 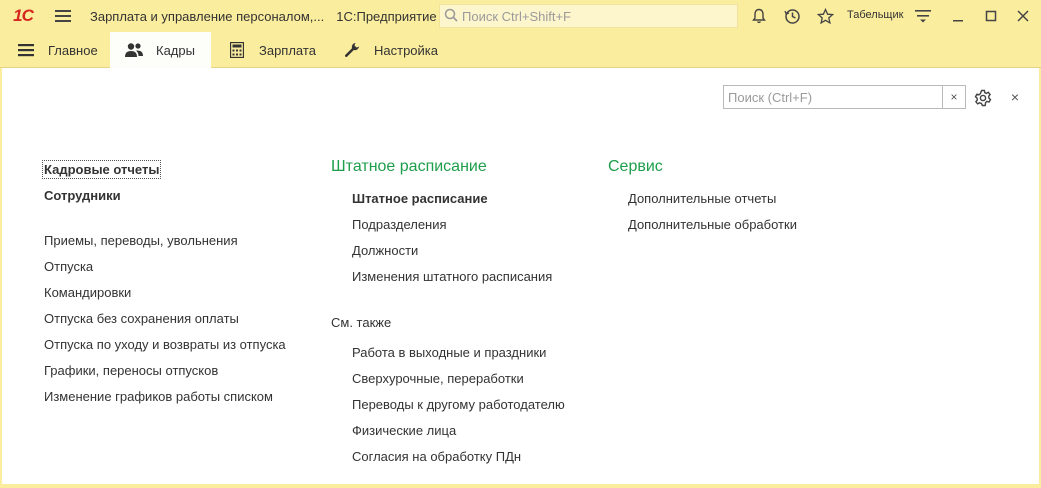 What do you see at coordinates (131, 370) in the screenshot?
I see `link-vacation-schedules: Графики, переносы отпусков` at bounding box center [131, 370].